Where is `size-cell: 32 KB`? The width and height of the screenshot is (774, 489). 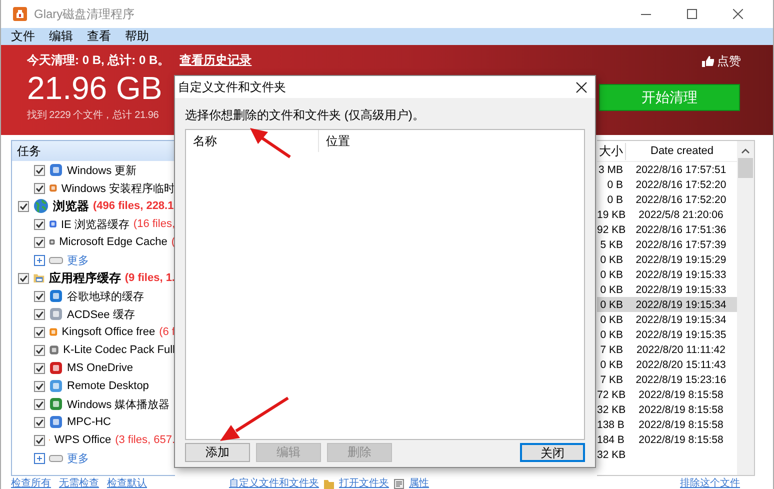
size-cell: 32 KB is located at coordinates (611, 454).